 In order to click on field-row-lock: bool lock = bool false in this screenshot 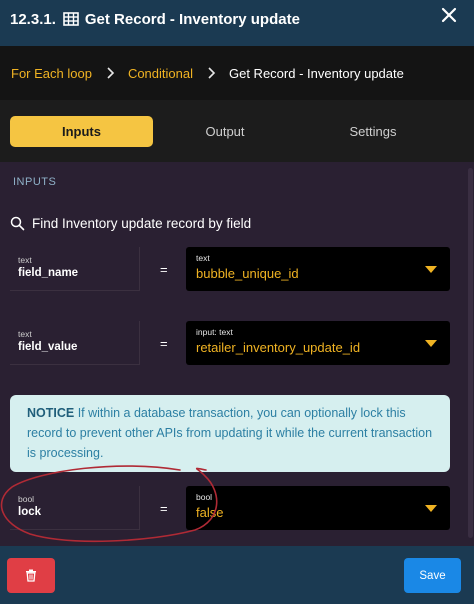, I will do `click(230, 508)`.